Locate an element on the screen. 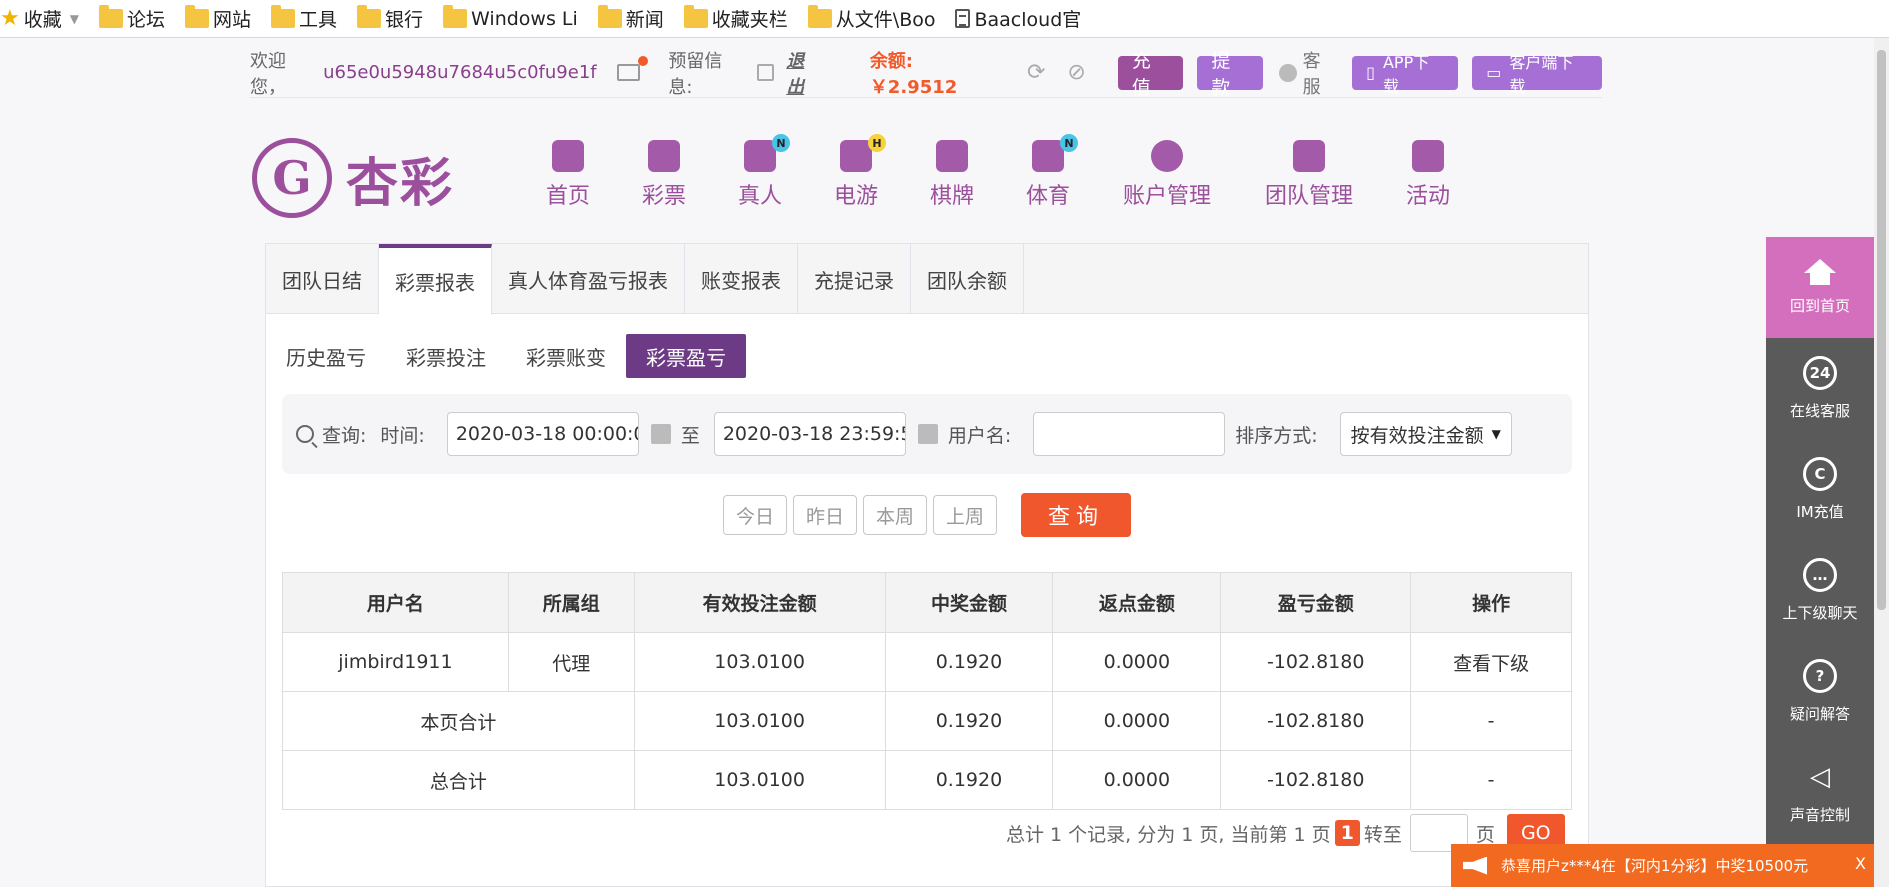  view-subordinates-link: 查看下级 is located at coordinates (1491, 662).